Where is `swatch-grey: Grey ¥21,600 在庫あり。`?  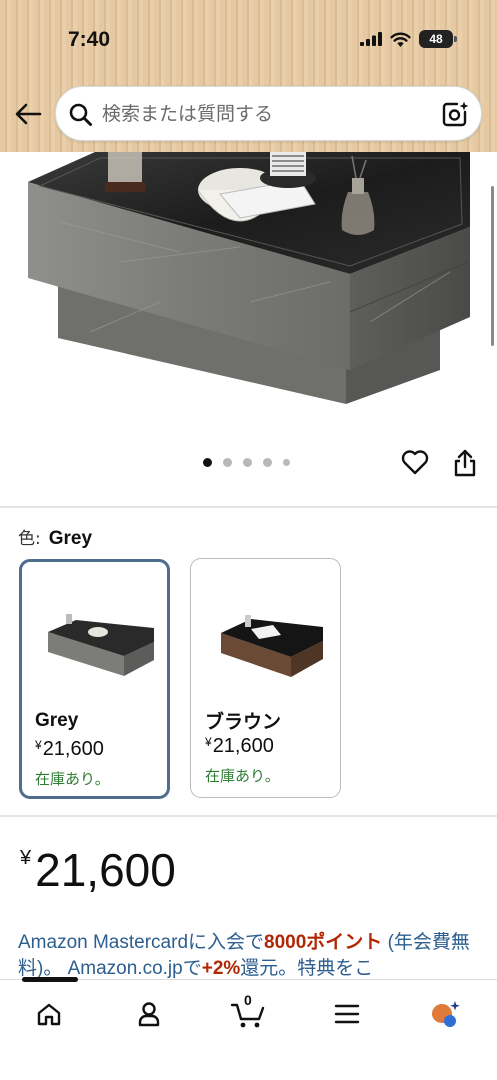
swatch-grey: Grey ¥21,600 在庫あり。 is located at coordinates (94, 679).